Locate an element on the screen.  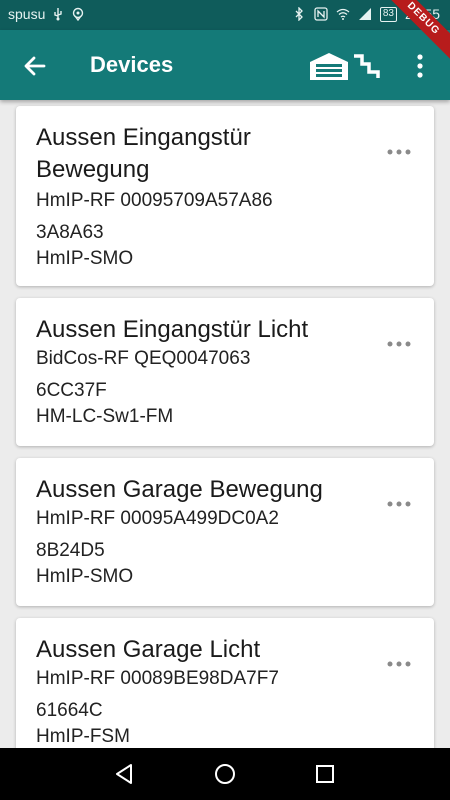
home-circle-icon is located at coordinates (225, 774).